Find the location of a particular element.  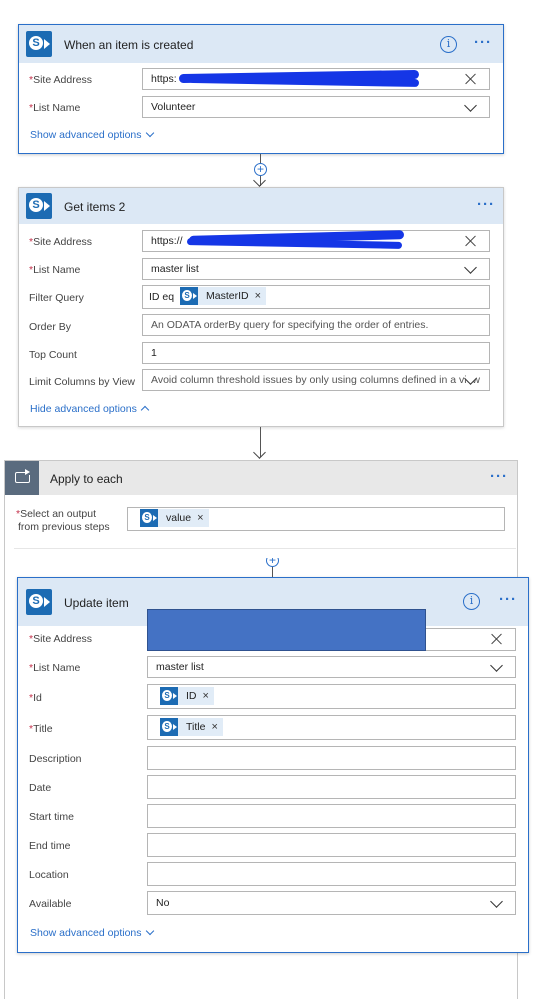

dynamic-content-token: MasterID × is located at coordinates (223, 296).